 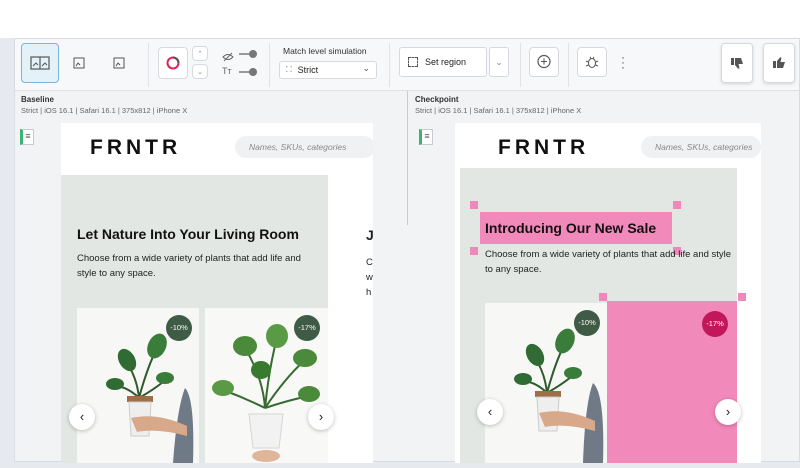 What do you see at coordinates (248, 54) in the screenshot?
I see `ignore-toggle` at bounding box center [248, 54].